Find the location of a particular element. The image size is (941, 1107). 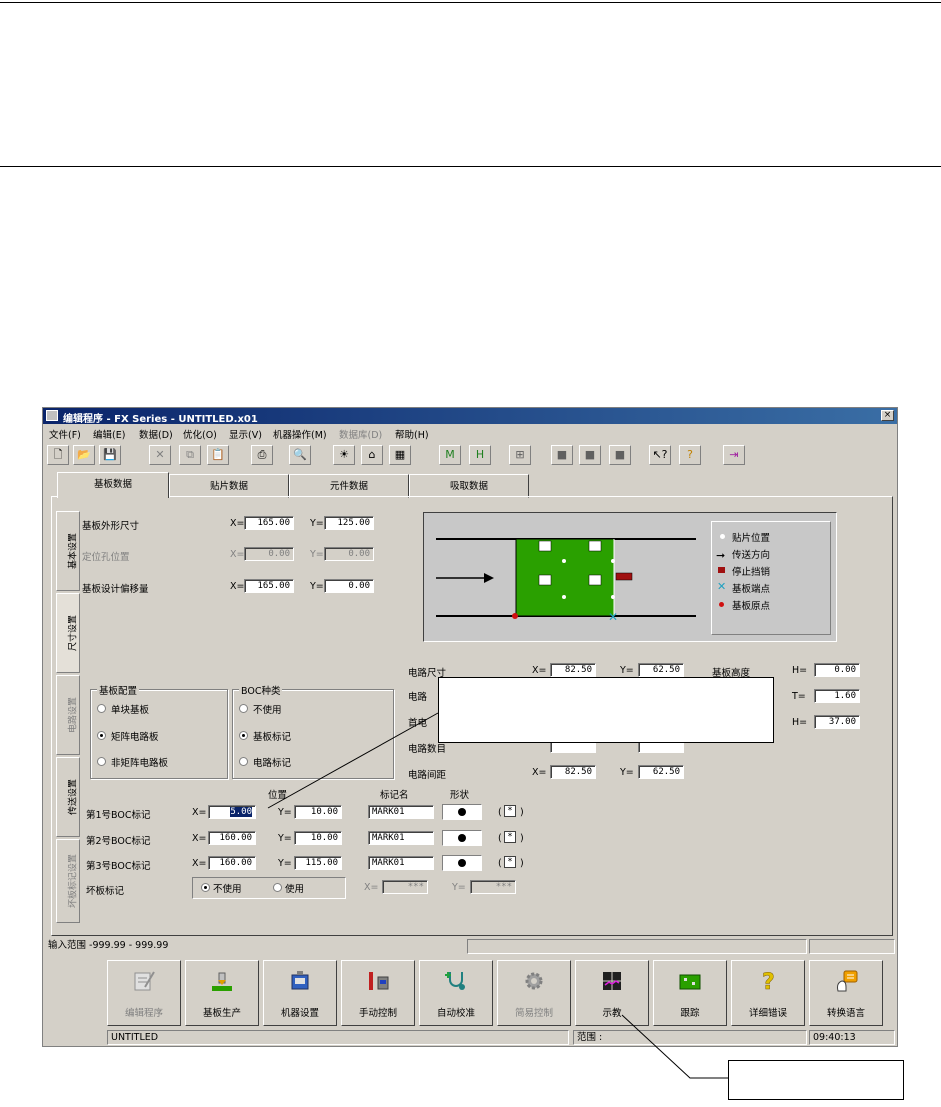

circuit-size-y-field: 62.50 is located at coordinates (661, 670).